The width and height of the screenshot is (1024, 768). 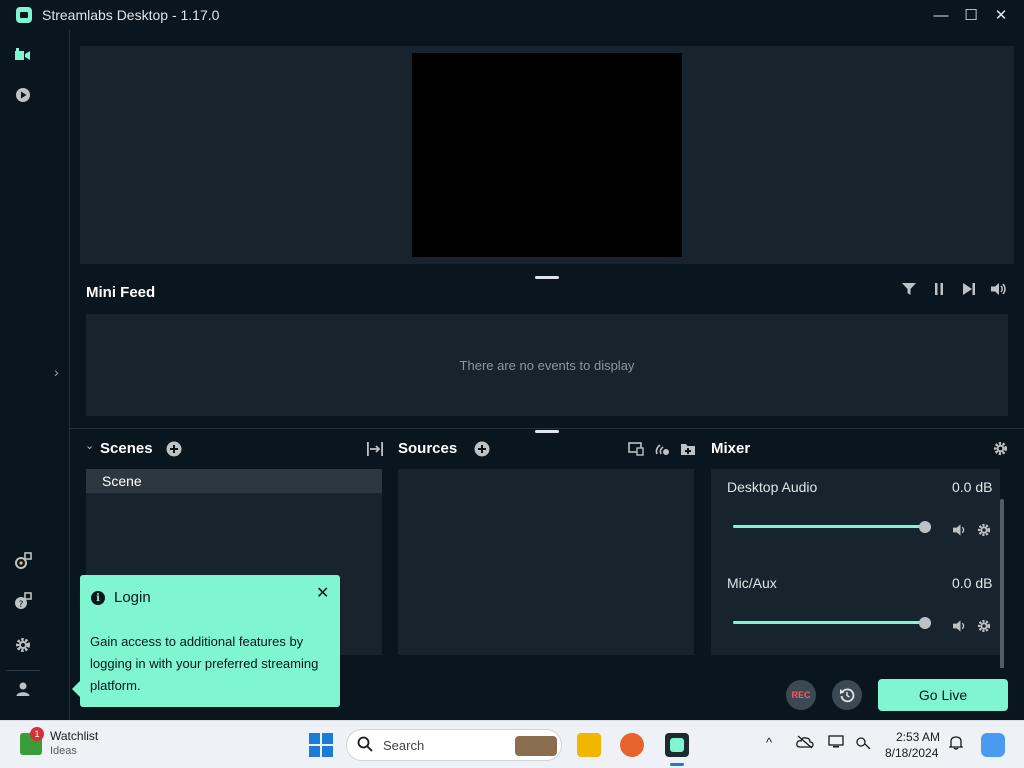 I want to click on volume-icon, so click(x=999, y=290).